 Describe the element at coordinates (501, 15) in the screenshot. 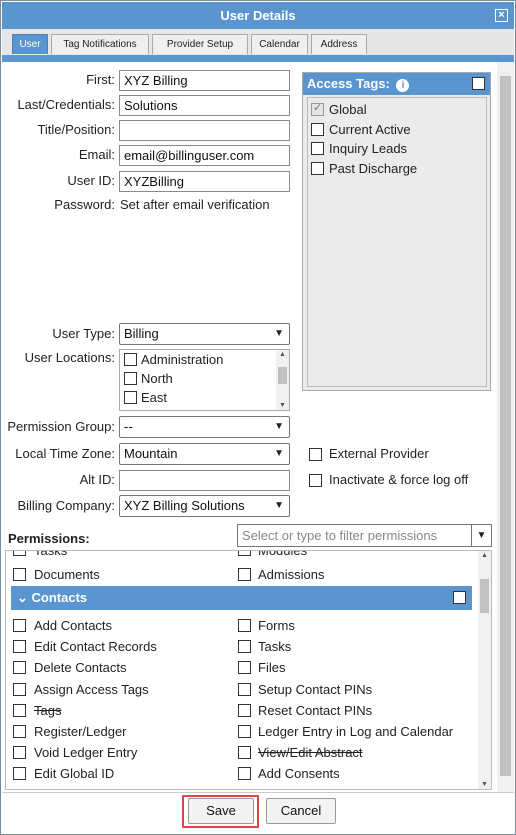

I see `close-icon: ×` at that location.